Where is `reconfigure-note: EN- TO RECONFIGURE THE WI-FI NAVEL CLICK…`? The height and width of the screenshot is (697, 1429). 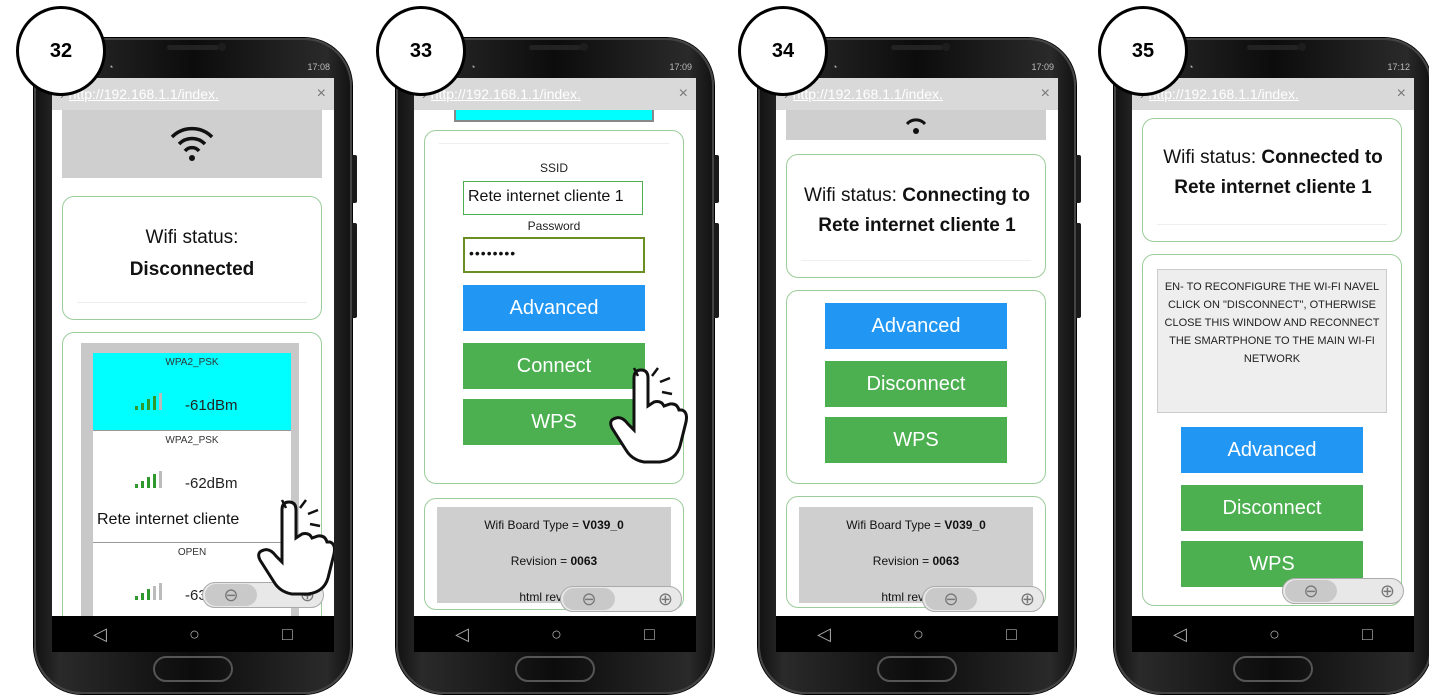
reconfigure-note: EN- TO RECONFIGURE THE WI-FI NAVEL CLICK… is located at coordinates (1272, 341).